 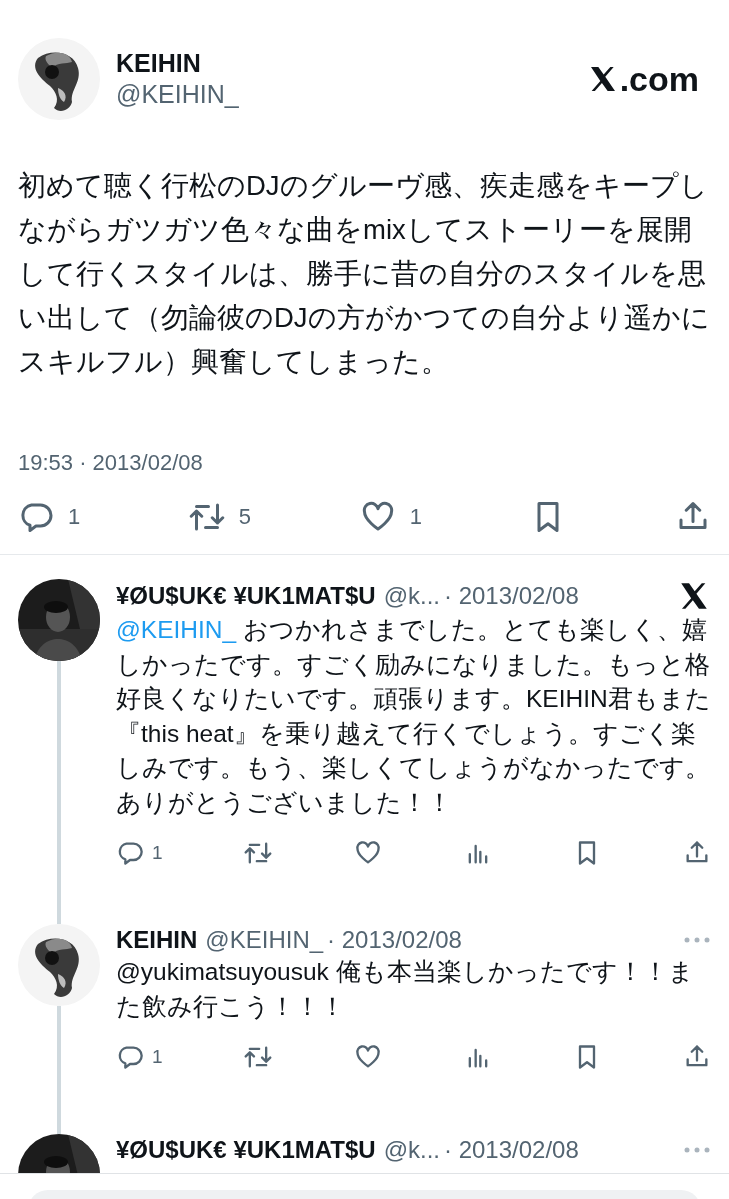 What do you see at coordinates (659, 79) in the screenshot?
I see `brand-name: .com` at bounding box center [659, 79].